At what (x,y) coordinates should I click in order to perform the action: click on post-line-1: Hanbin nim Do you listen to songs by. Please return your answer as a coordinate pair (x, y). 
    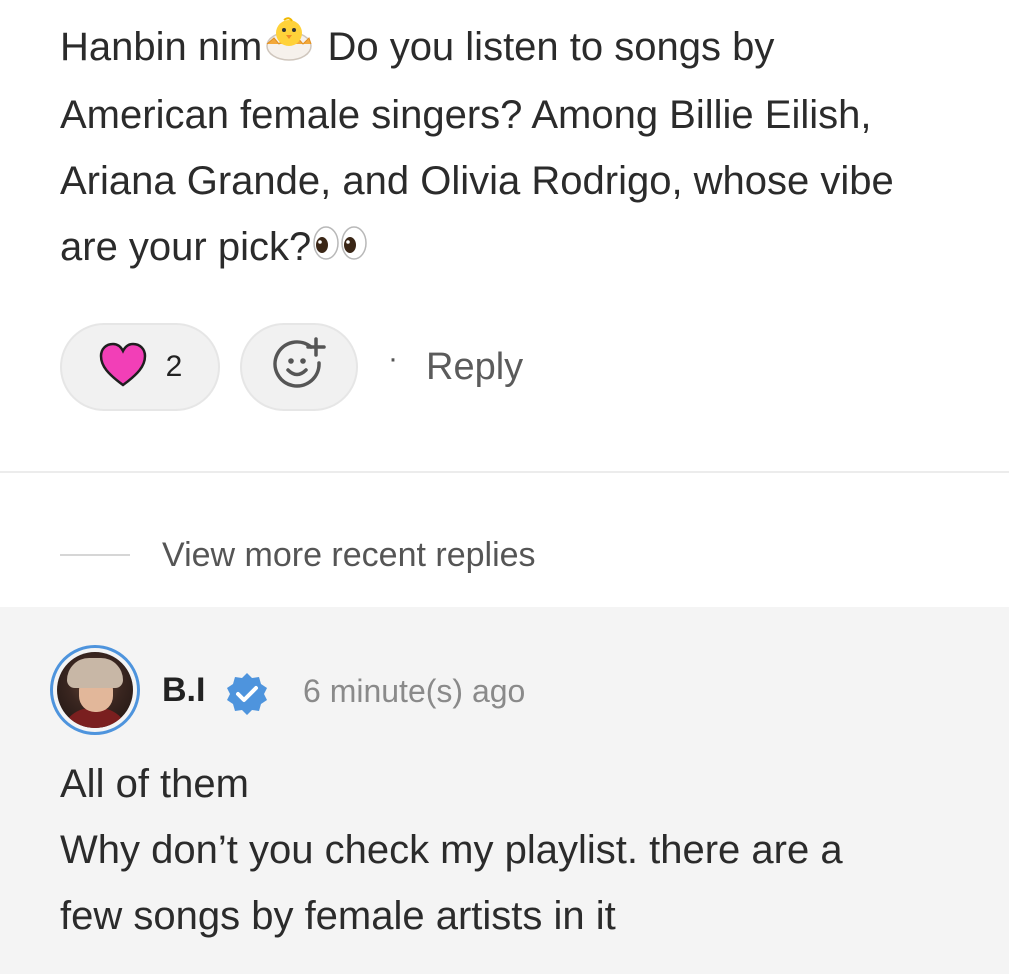
    Looking at the image, I should click on (530, 48).